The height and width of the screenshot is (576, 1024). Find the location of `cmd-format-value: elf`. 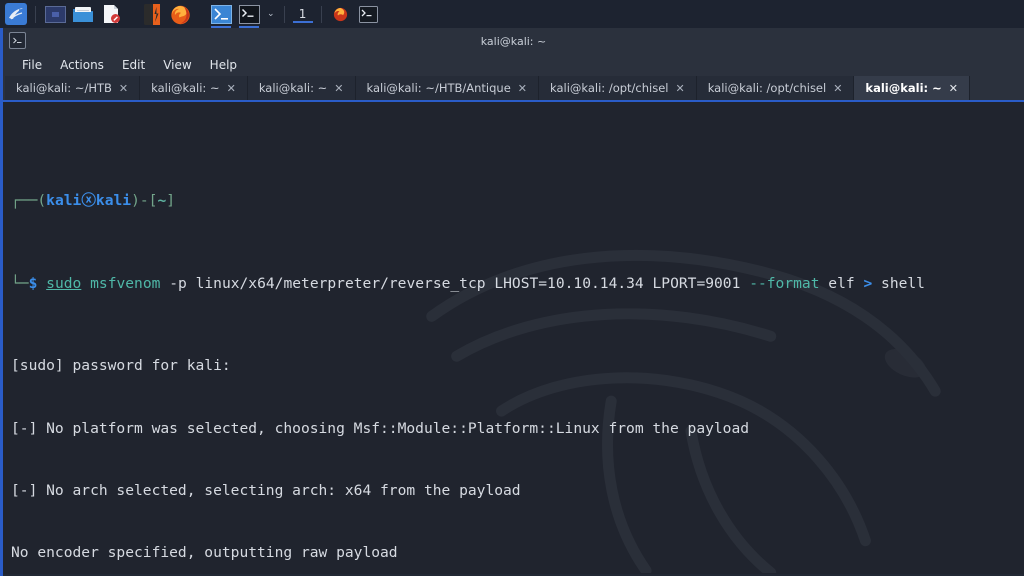

cmd-format-value: elf is located at coordinates (841, 283).